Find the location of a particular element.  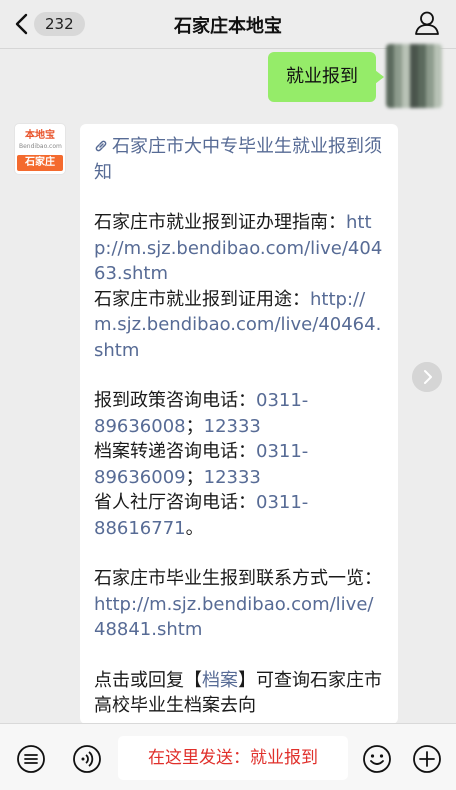

bottom-input-bar: 在这里发送：就业报到 is located at coordinates (228, 756).